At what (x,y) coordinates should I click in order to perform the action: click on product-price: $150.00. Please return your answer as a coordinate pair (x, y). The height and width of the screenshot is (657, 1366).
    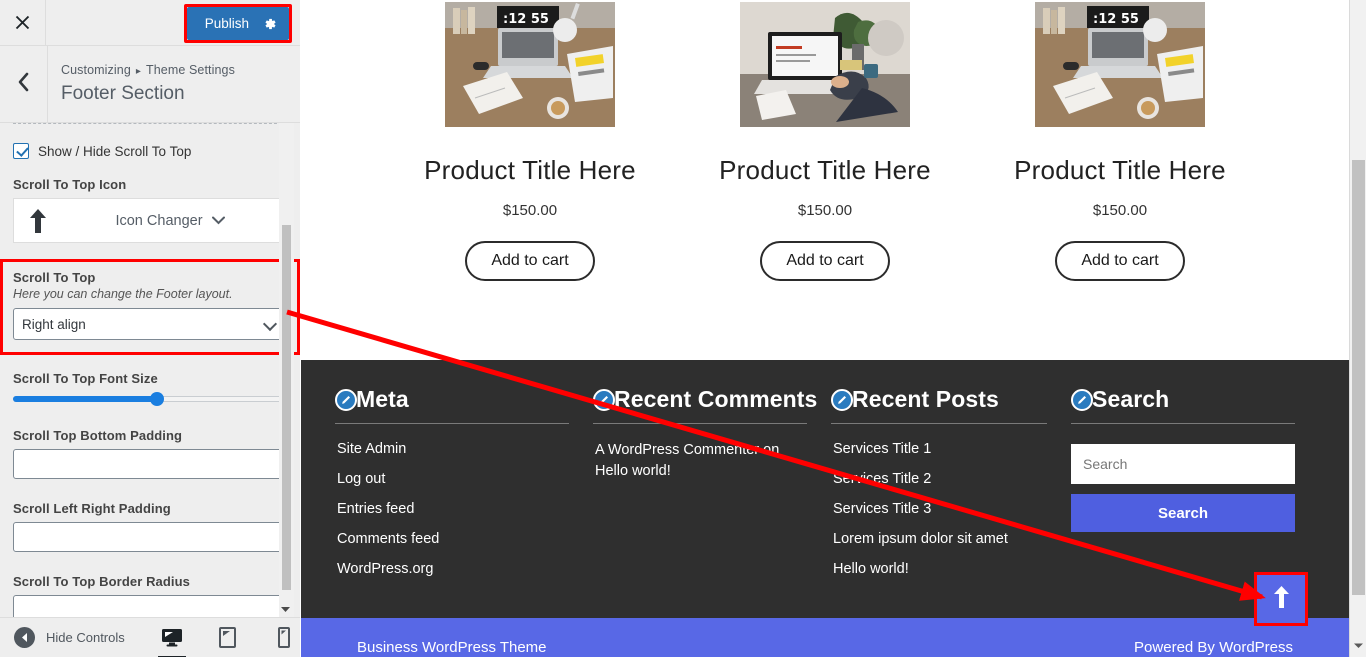
    Looking at the image, I should click on (1120, 211).